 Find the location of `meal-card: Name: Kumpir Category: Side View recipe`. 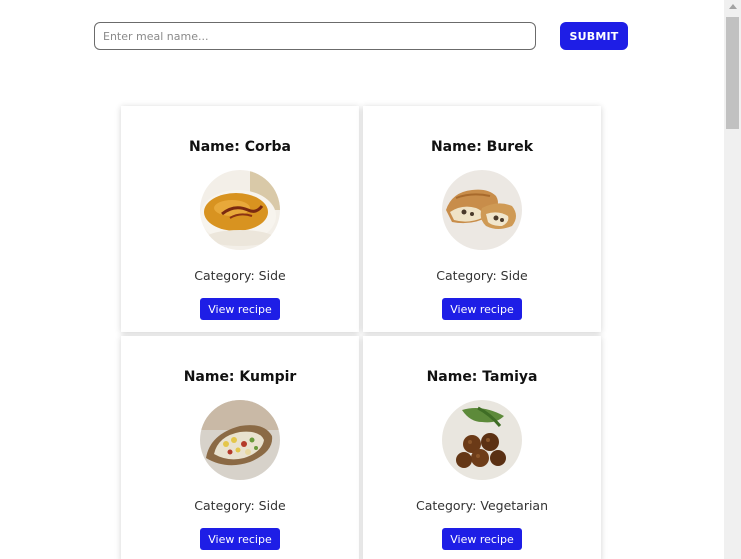

meal-card: Name: Kumpir Category: Side View recipe is located at coordinates (240, 447).